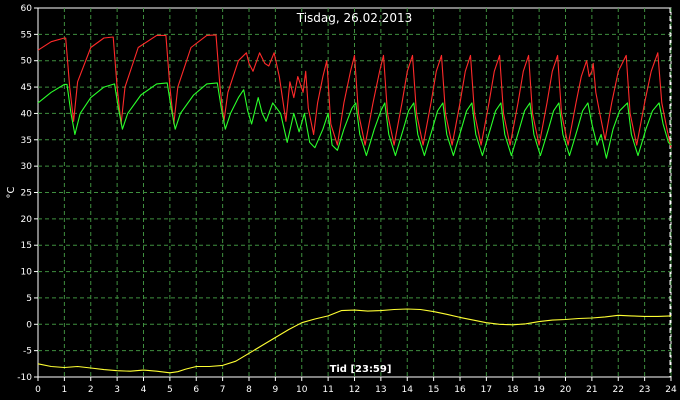 This screenshot has height=400, width=680. I want to click on y-tick-label: 40, so click(27, 114).